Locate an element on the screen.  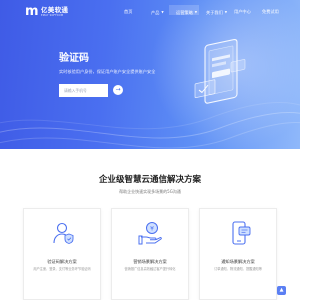
card-title: 营销场景解决方案 is located at coordinates (150, 261).